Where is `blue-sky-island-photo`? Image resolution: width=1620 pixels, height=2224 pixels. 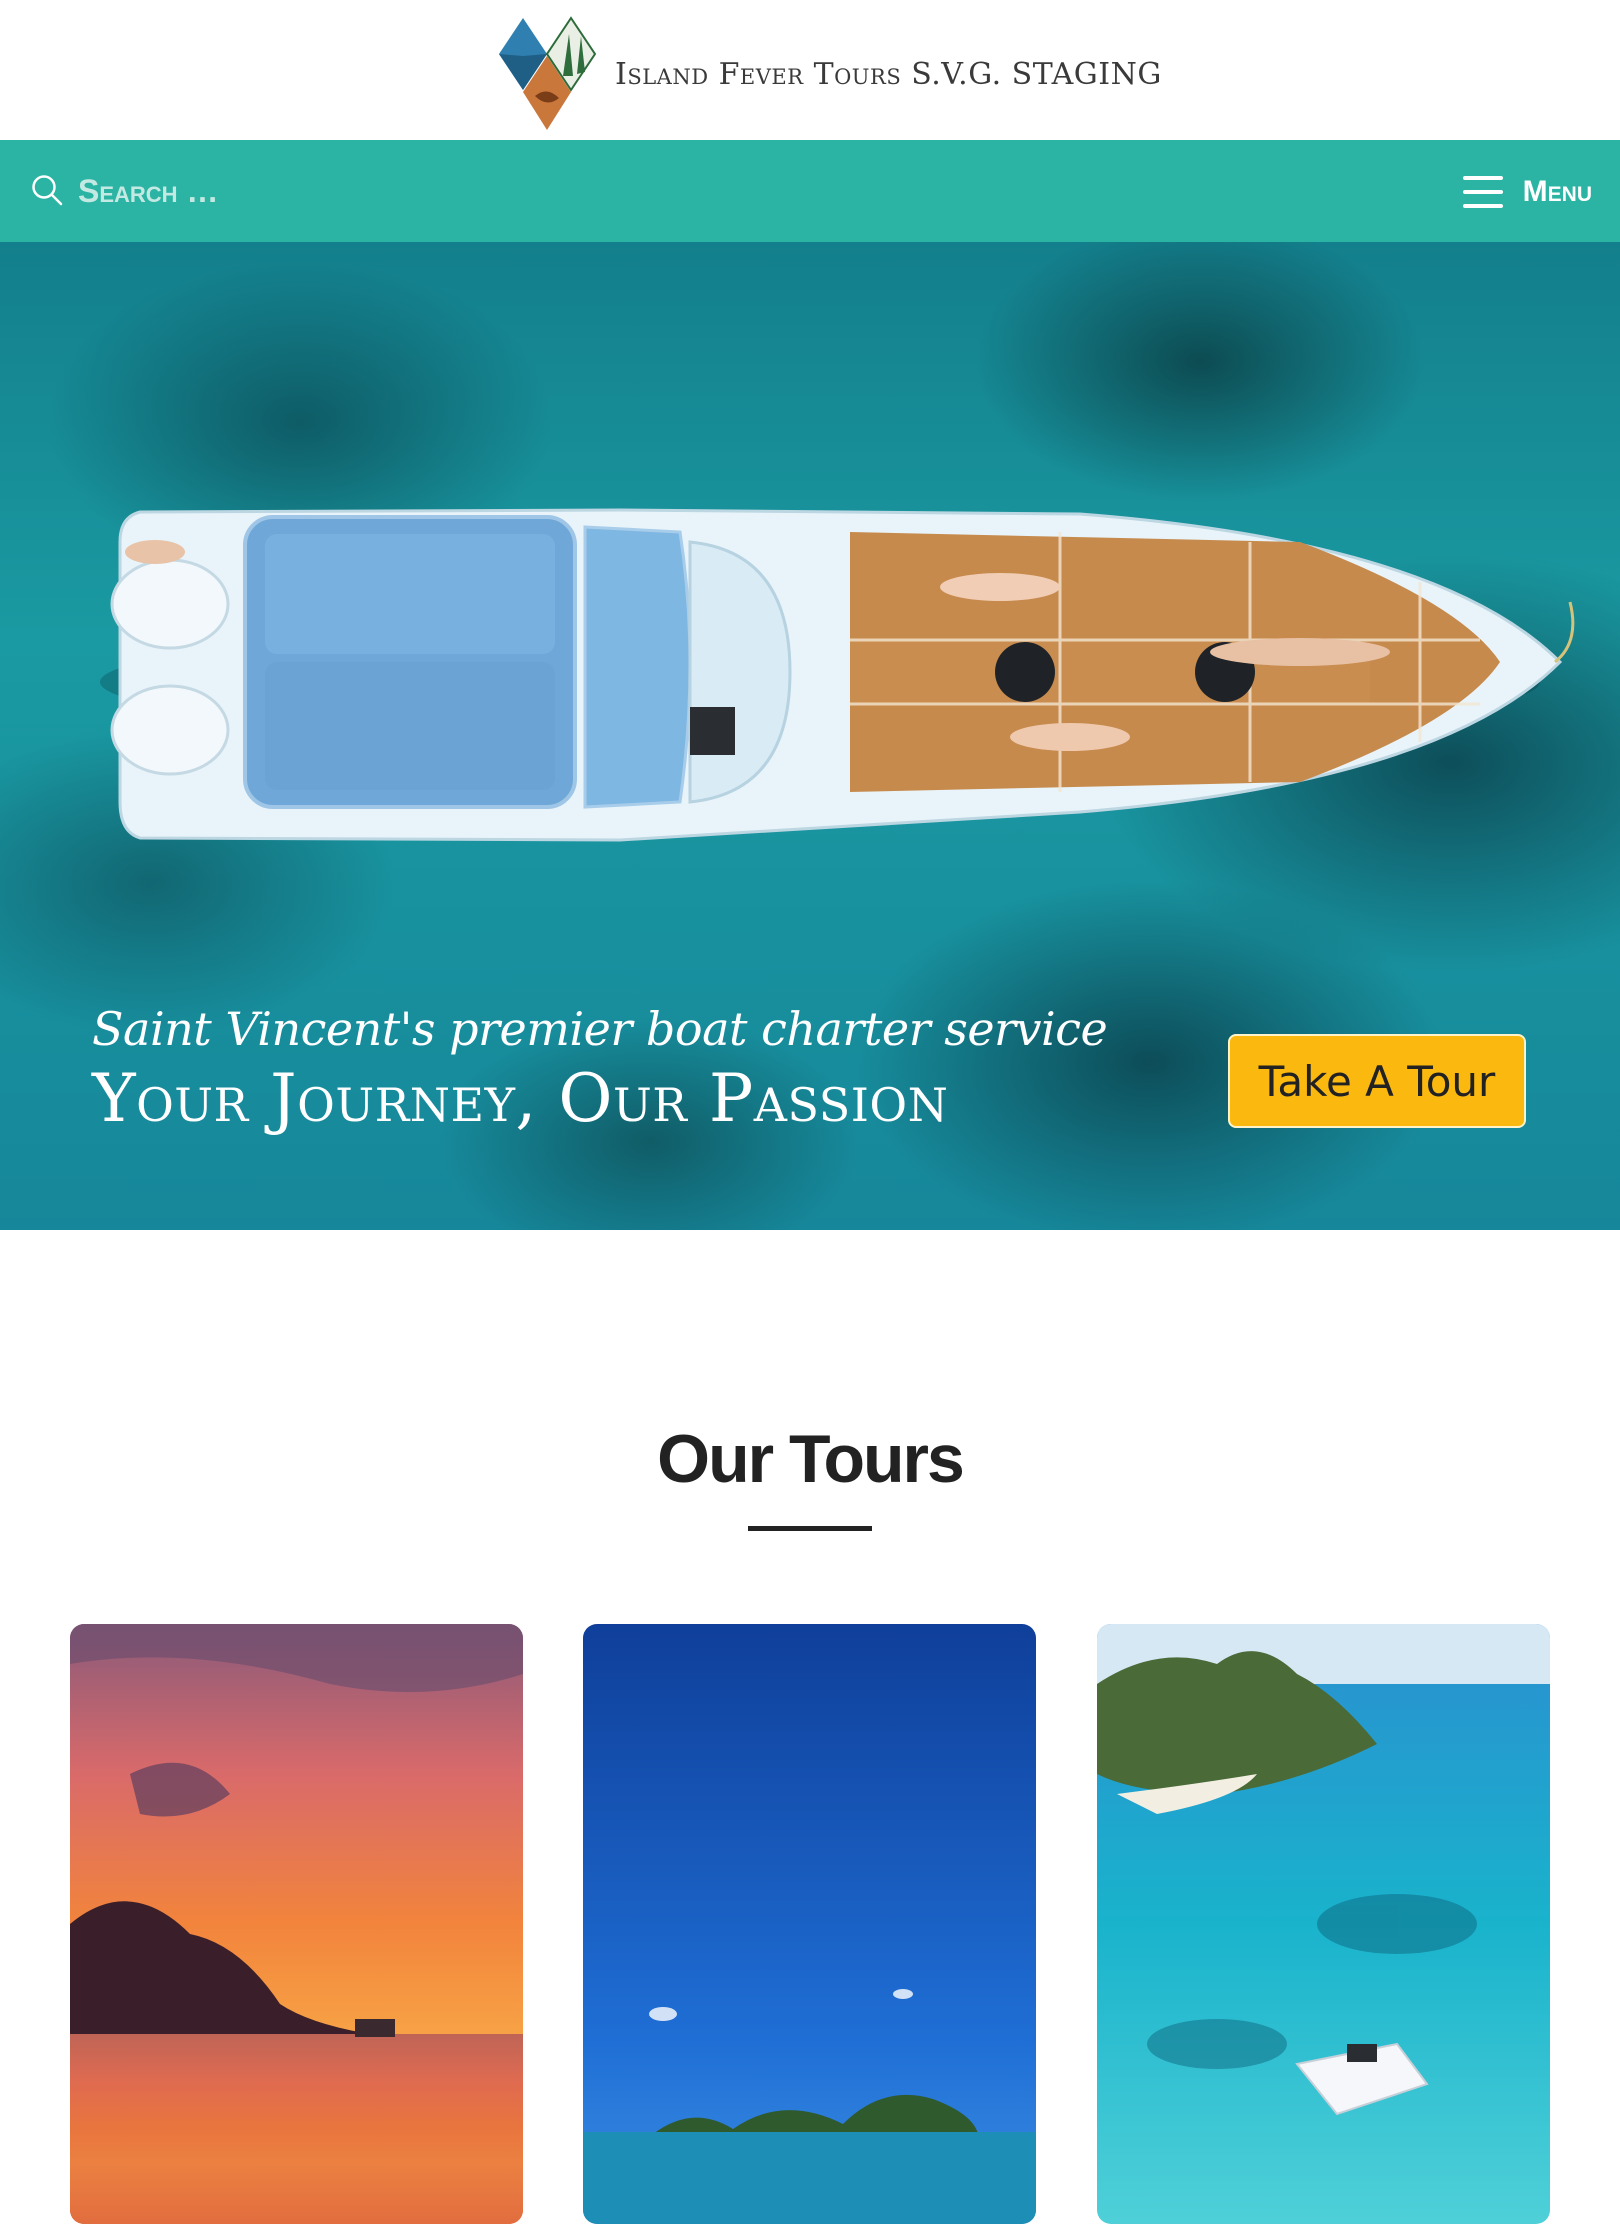 blue-sky-island-photo is located at coordinates (809, 1924).